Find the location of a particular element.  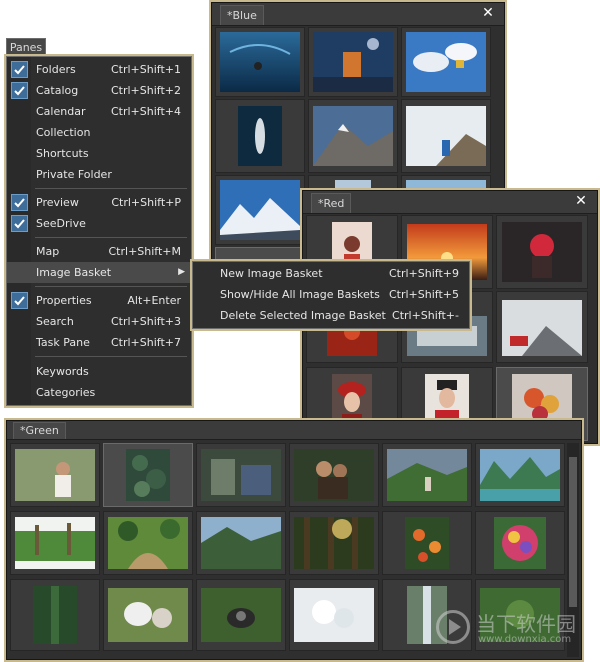

menu-item-task-pane: Task Pane Ctrl+Shift+7 is located at coordinates (99, 342).